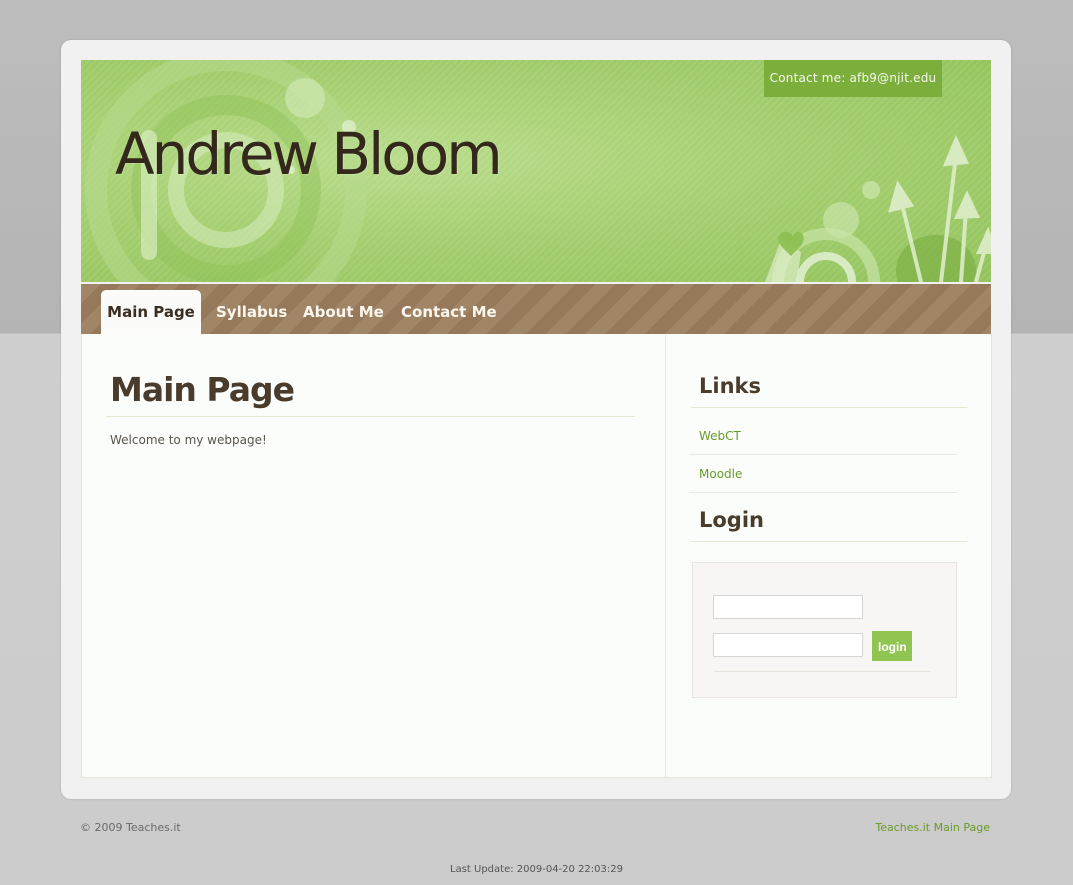 This screenshot has height=885, width=1073. What do you see at coordinates (309, 154) in the screenshot?
I see `site-title: Andrew Bloom` at bounding box center [309, 154].